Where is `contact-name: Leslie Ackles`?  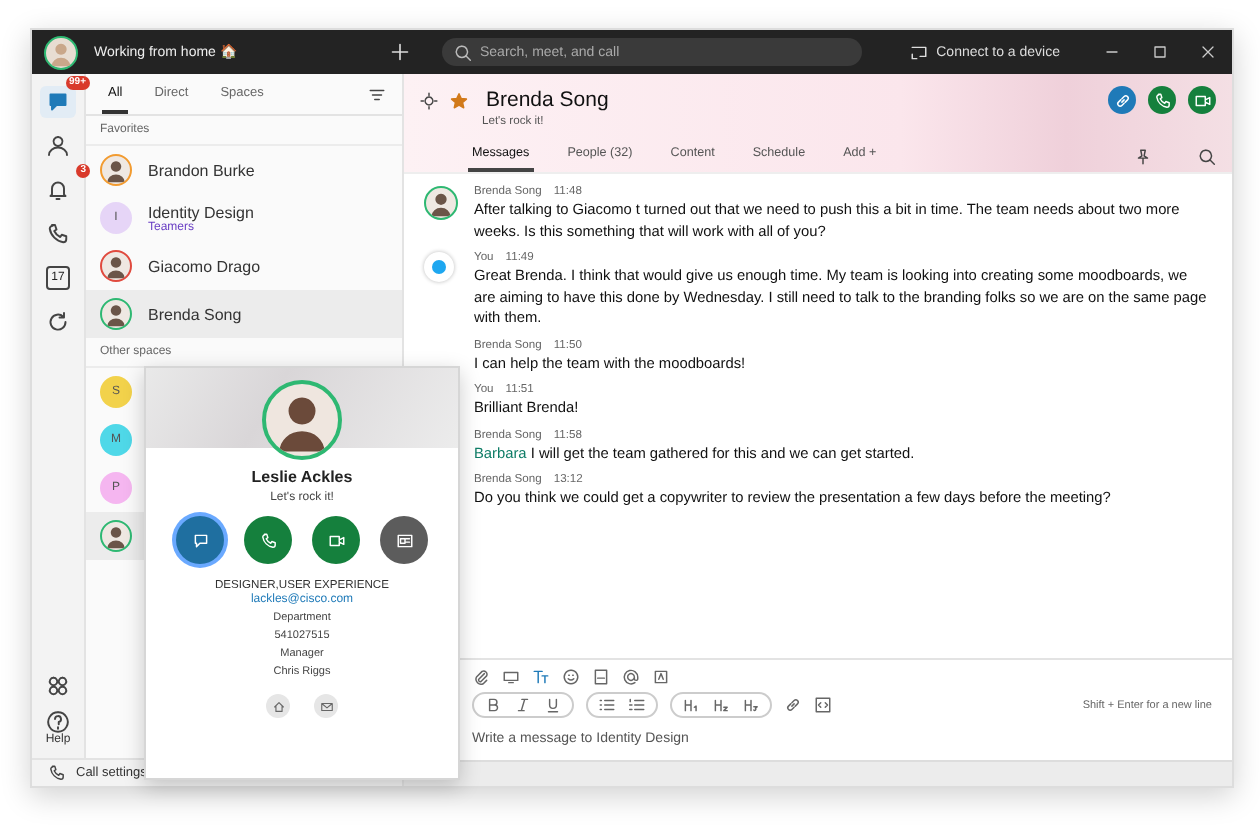
contact-name: Leslie Ackles is located at coordinates (302, 477).